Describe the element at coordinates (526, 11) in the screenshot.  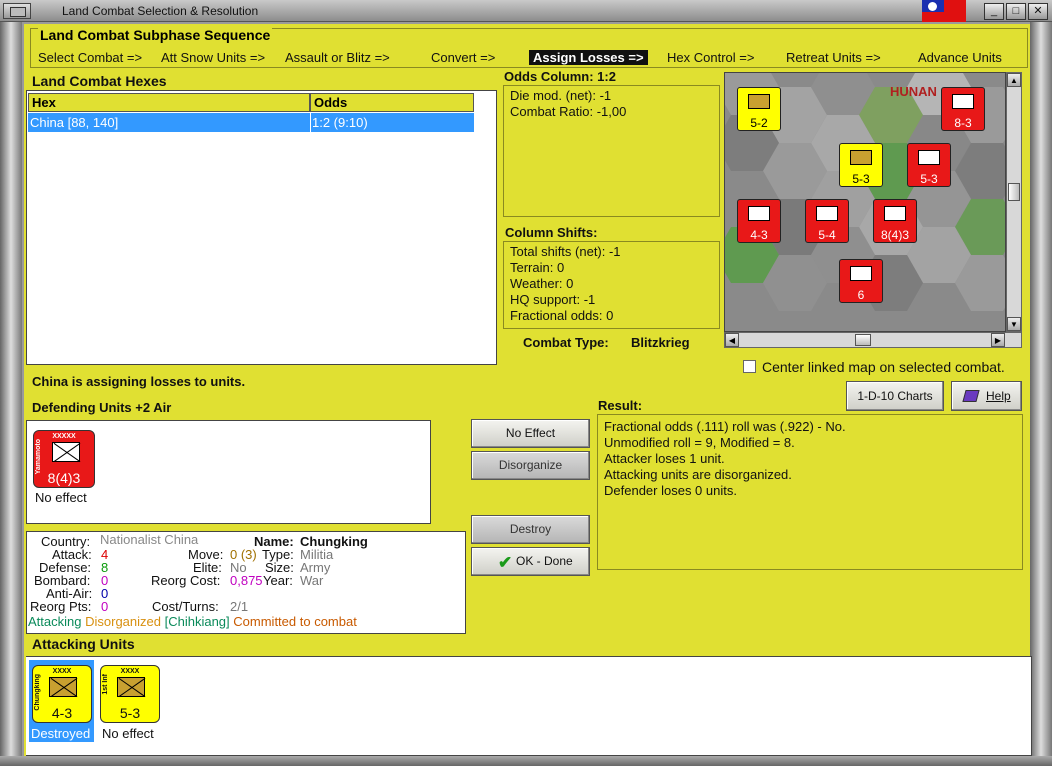
I see `title-bar: Land Combat Selection & Resolution _ □ ✕` at that location.